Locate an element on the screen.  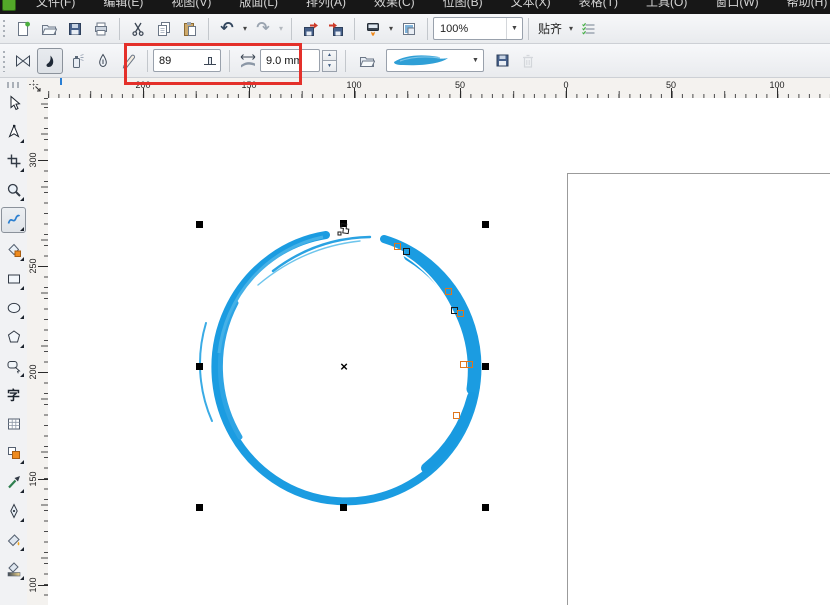
selection-handle-bottom-right is located at coordinates (485, 507).